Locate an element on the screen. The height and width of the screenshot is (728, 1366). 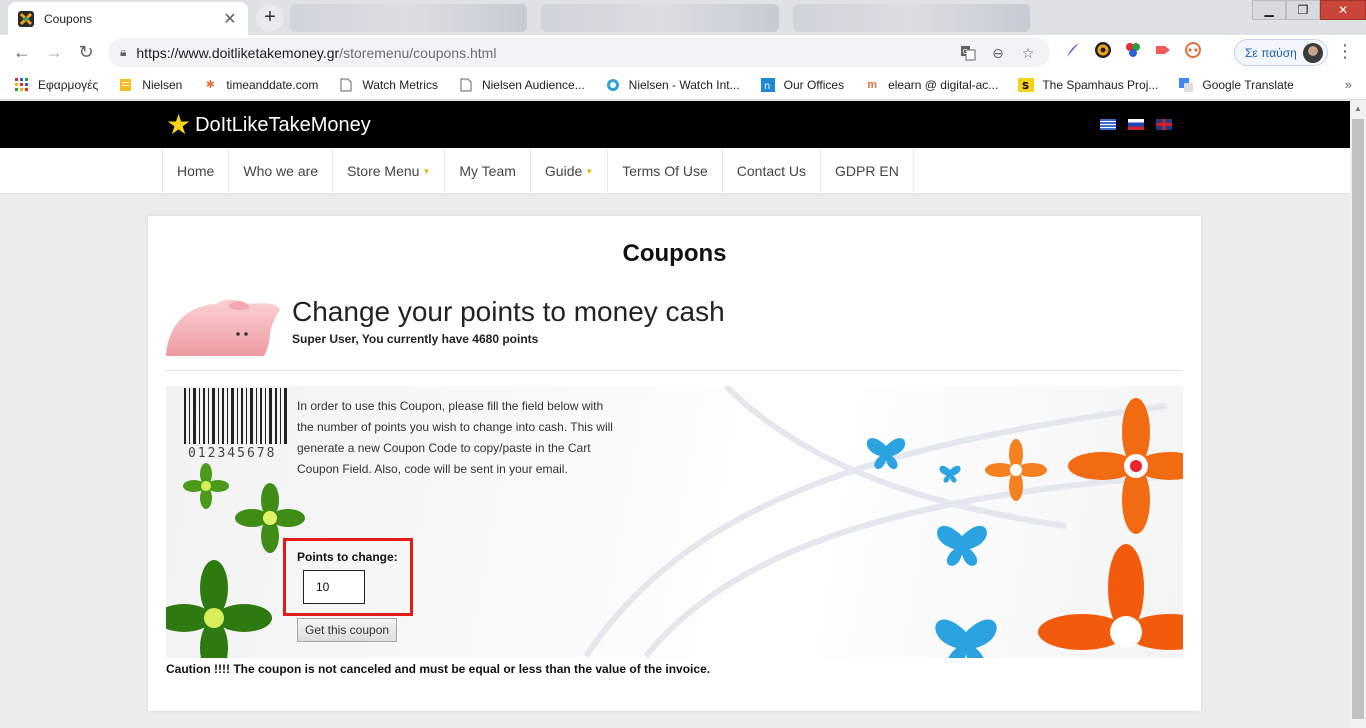
bookmark-item: Watch Metrics is located at coordinates (388, 85).